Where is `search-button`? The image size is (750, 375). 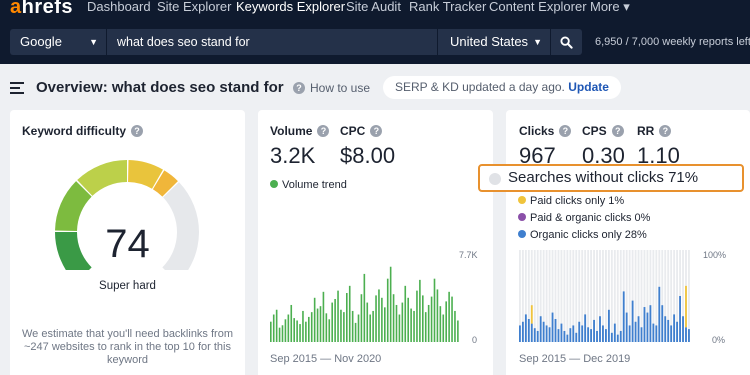 search-button is located at coordinates (566, 42).